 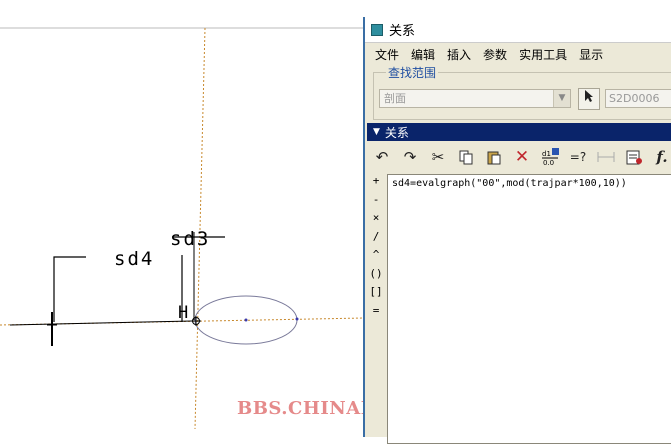 What do you see at coordinates (423, 54) in the screenshot?
I see `menu-edit: 编辑` at bounding box center [423, 54].